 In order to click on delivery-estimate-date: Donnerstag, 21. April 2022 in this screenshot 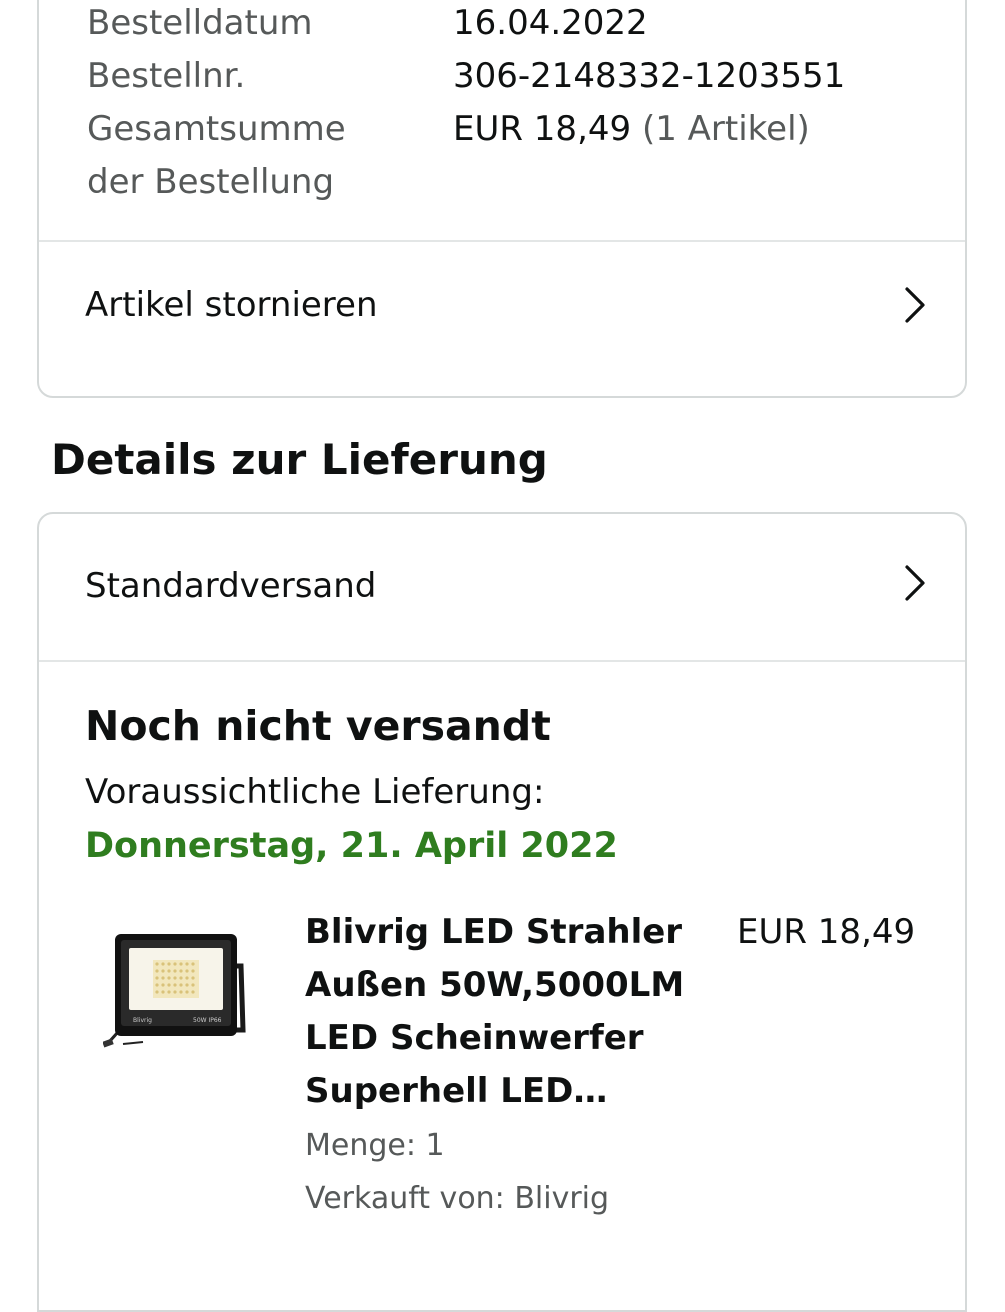, I will do `click(351, 846)`.